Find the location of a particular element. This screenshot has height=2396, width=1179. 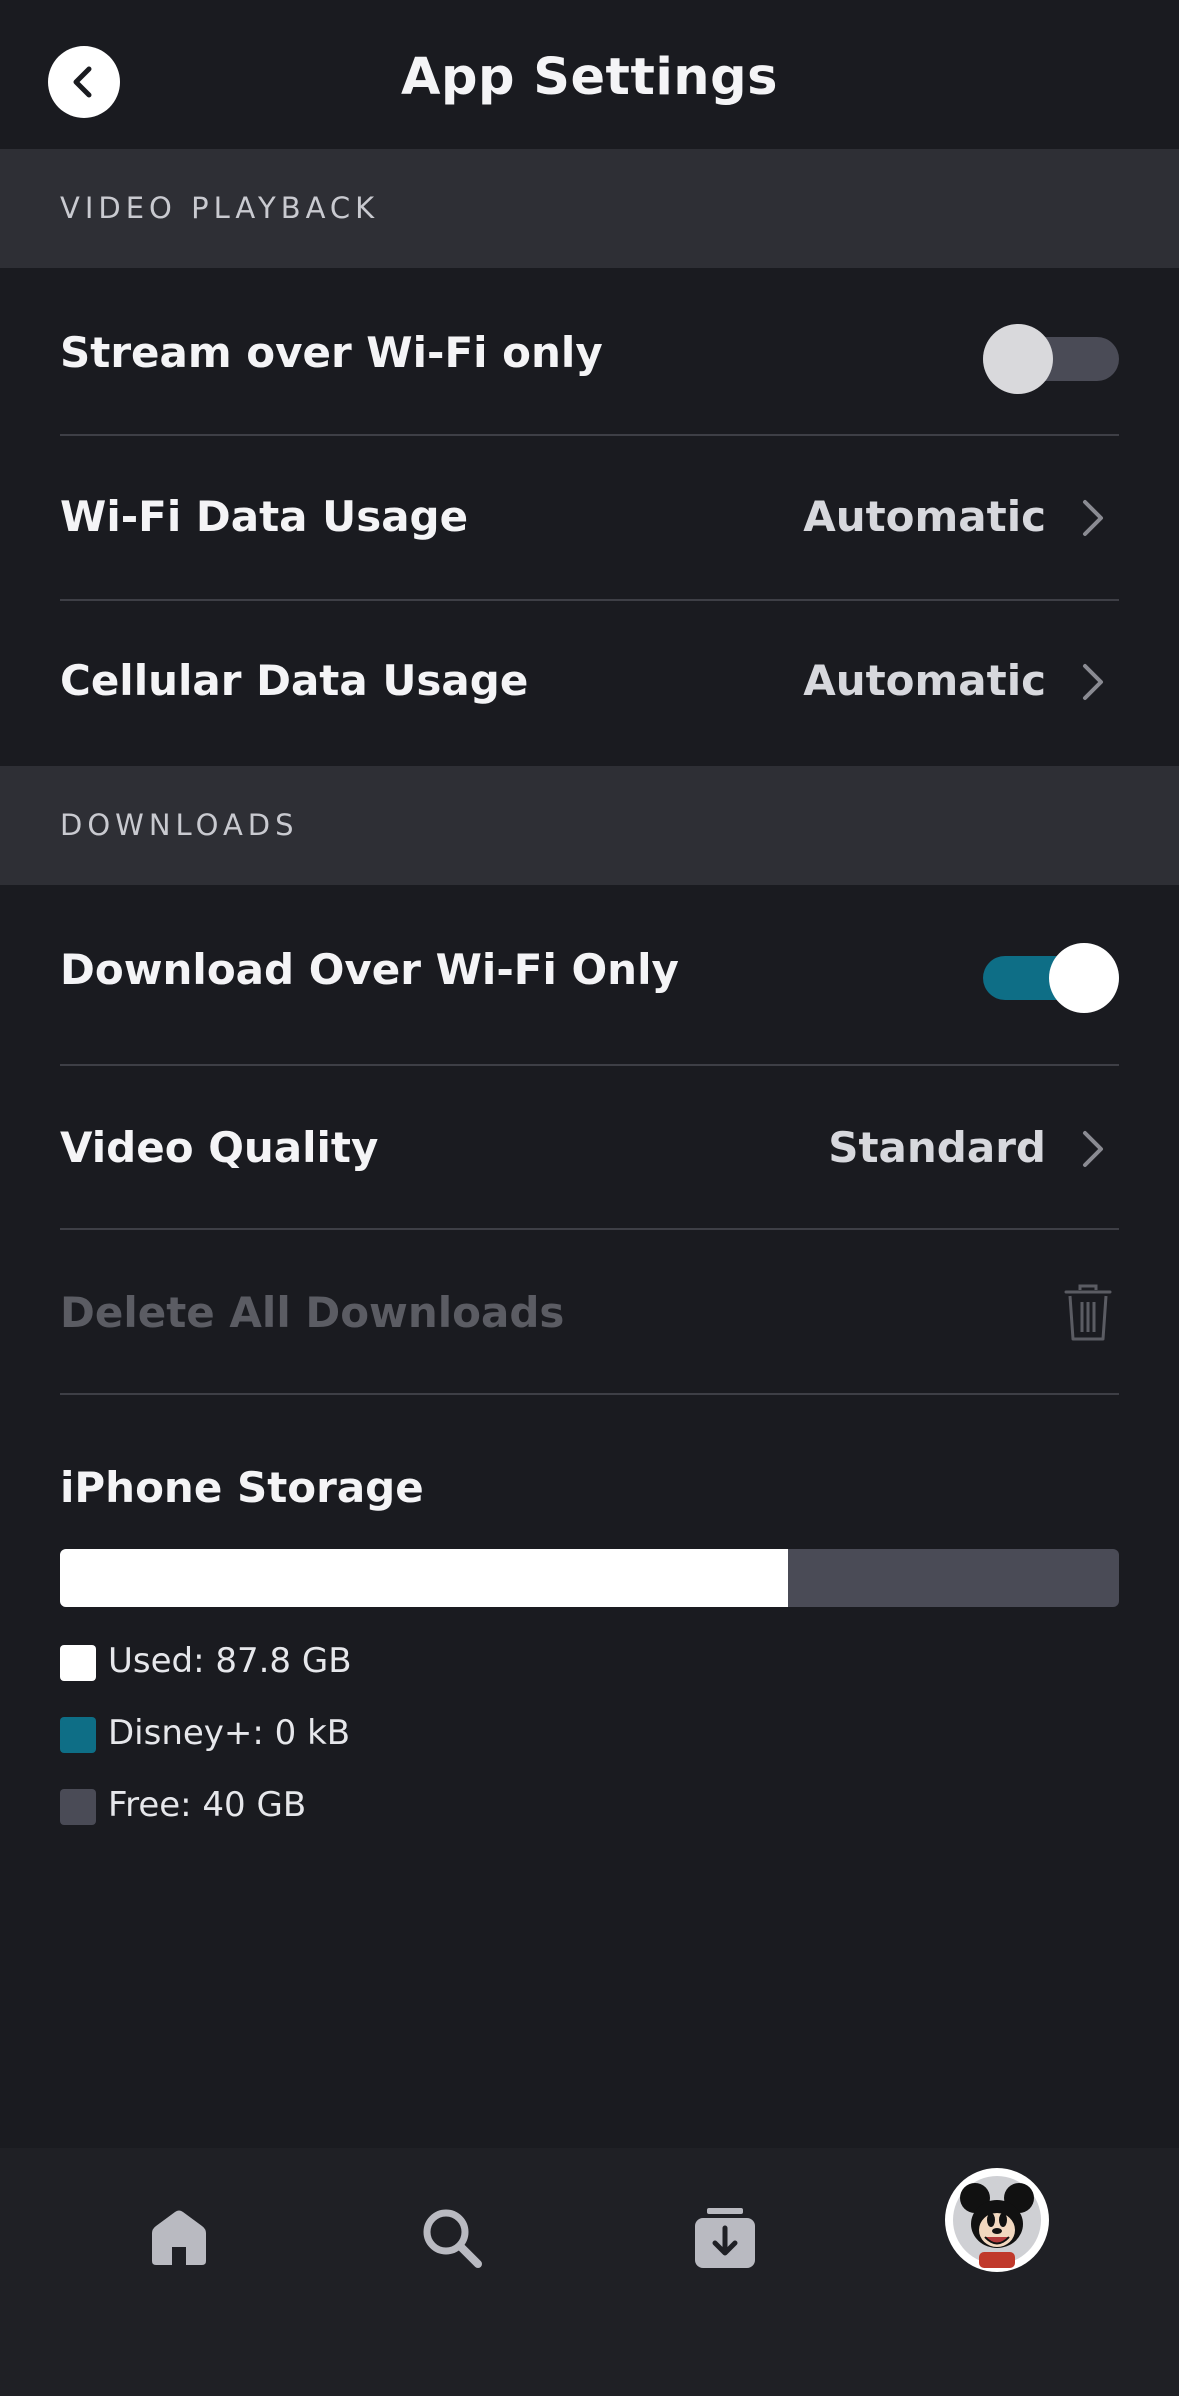

wifi-data-usage-label: Wi-Fi Data Usage is located at coordinates (264, 516).